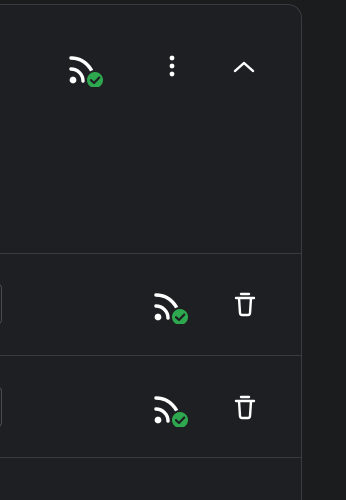 This screenshot has height=500, width=346. I want to click on more-vertical-icon, so click(172, 66).